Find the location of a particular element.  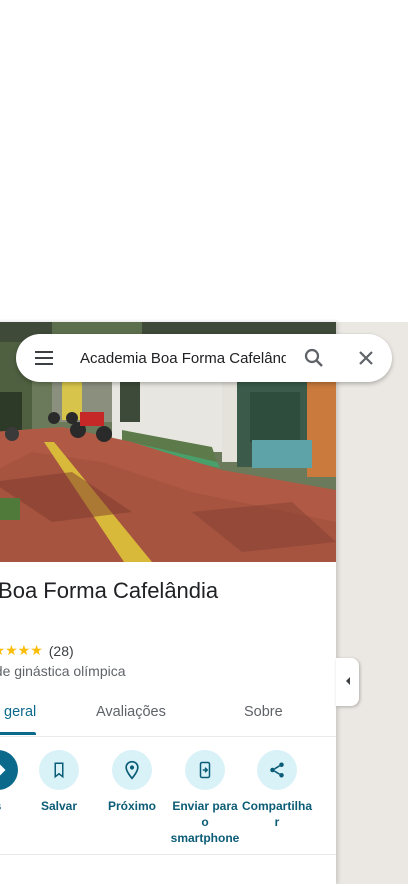

map-area is located at coordinates (372, 603).